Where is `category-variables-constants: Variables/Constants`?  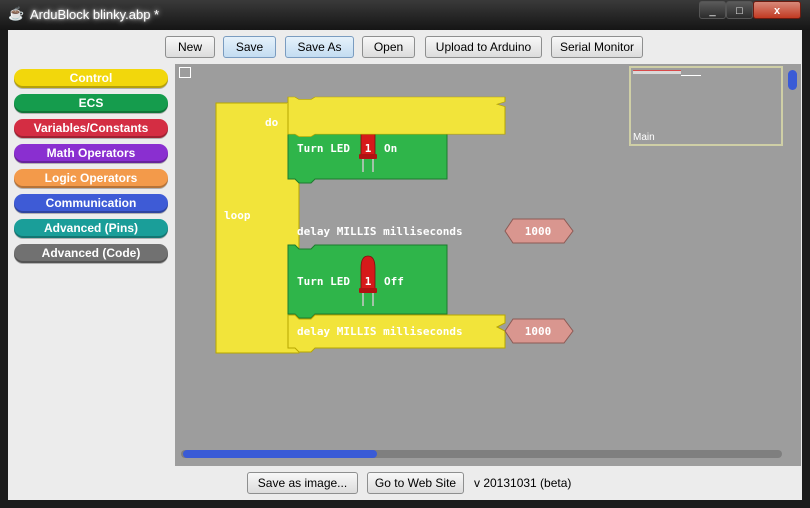
category-variables-constants: Variables/Constants is located at coordinates (91, 128).